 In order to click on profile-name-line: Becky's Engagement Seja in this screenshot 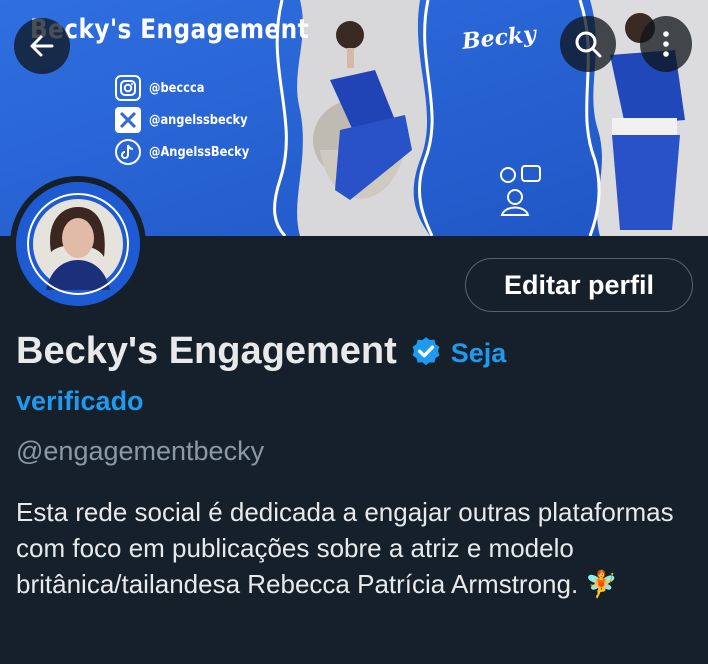, I will do `click(261, 351)`.